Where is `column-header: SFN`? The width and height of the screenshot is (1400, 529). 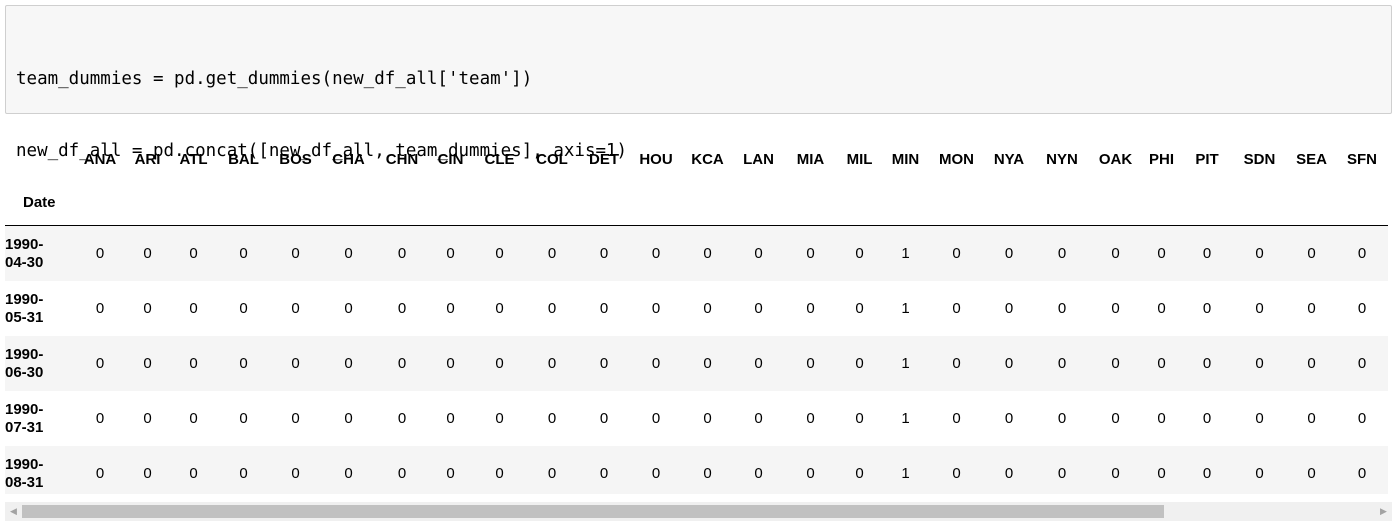
column-header: SFN is located at coordinates (1362, 159).